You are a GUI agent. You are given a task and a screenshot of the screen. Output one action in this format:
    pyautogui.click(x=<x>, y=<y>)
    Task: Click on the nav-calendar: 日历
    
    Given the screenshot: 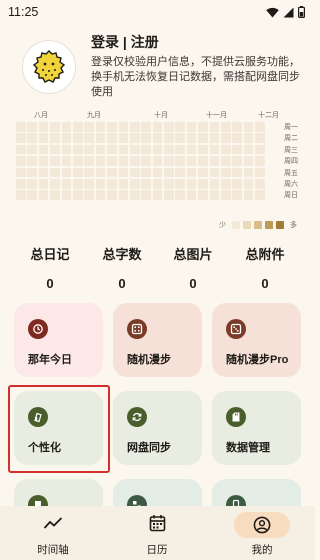 What is the action you would take?
    pyautogui.click(x=157, y=534)
    